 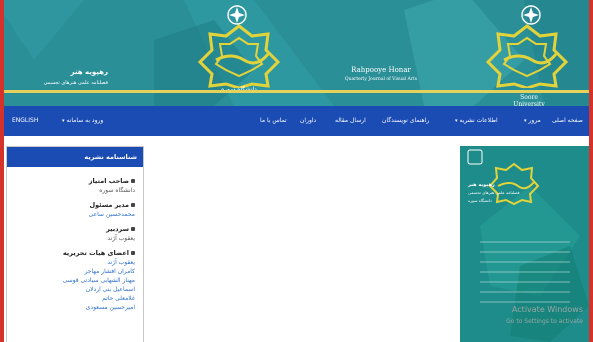 I want to click on journal-title-fa: رهپویه هنر, so click(x=89, y=72).